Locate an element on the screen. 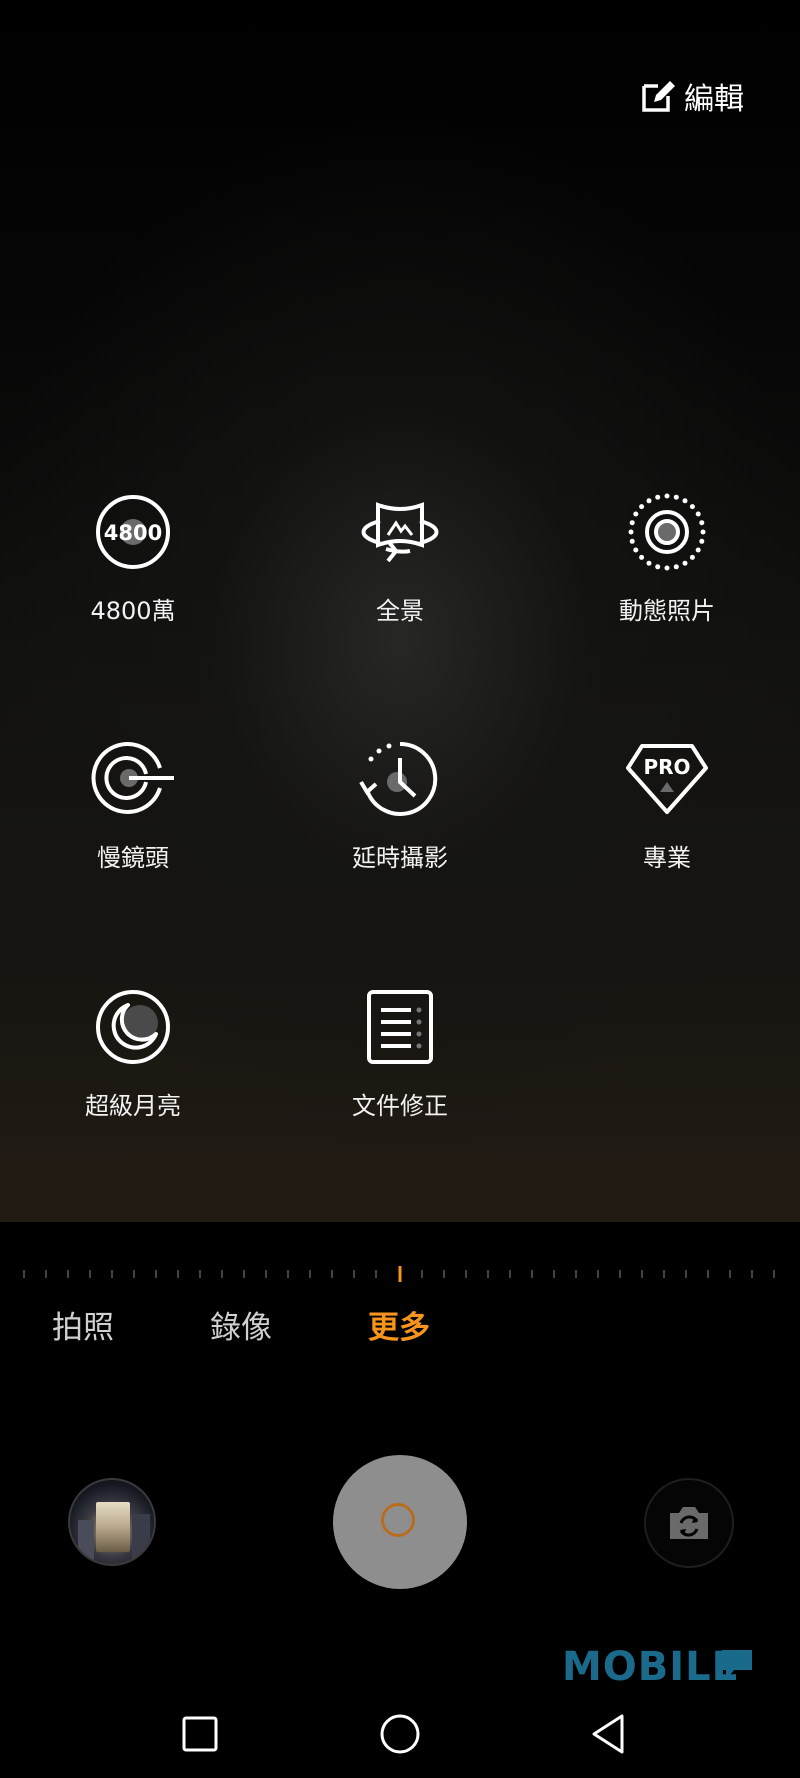  speech-bubble-icon is located at coordinates (737, 1665).